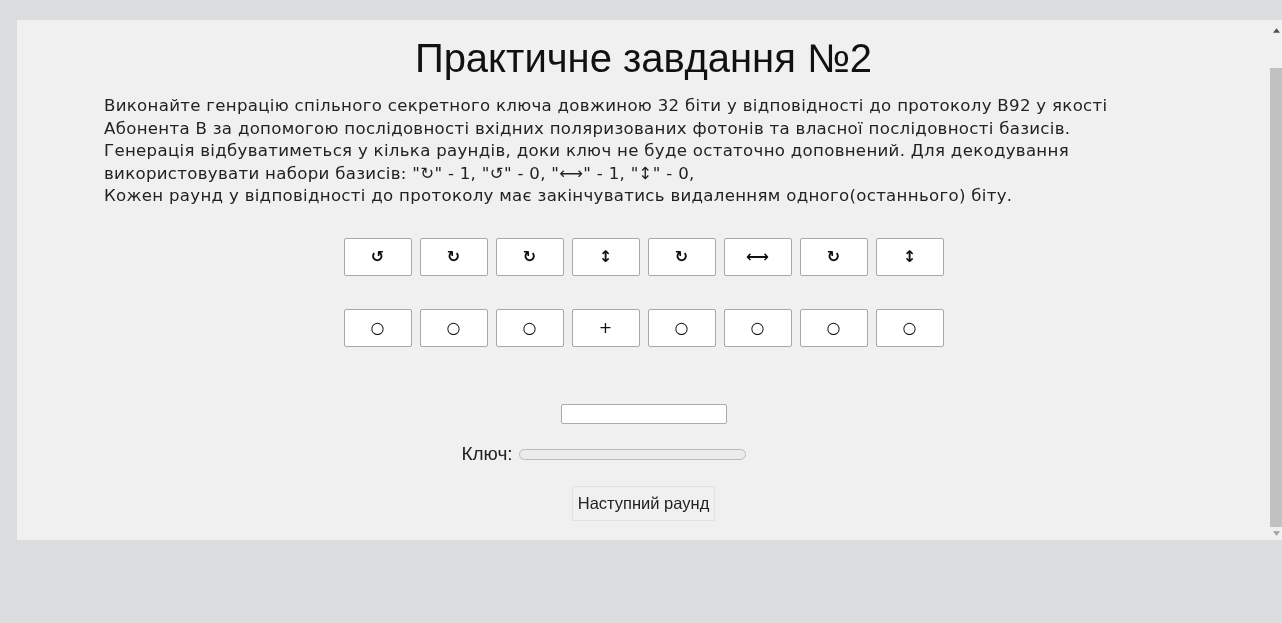  I want to click on task-paragraph: Виконайте генрацію спільного секретного ключа довжиною 32 біти у відповідності до протоколу B92 у якості Абонента B за допомогою послідовності вхідних поляризованих фотонів та власної послідовності базисів. Генерація відбуватиметься у кілька раундів, доки ключ не буде остаточно доповнений. Для декодування використовувати набори базисів: "↻" - 1, "↺" - 0, "⟷" - 1, "↕" - 0,, so click(606, 140).